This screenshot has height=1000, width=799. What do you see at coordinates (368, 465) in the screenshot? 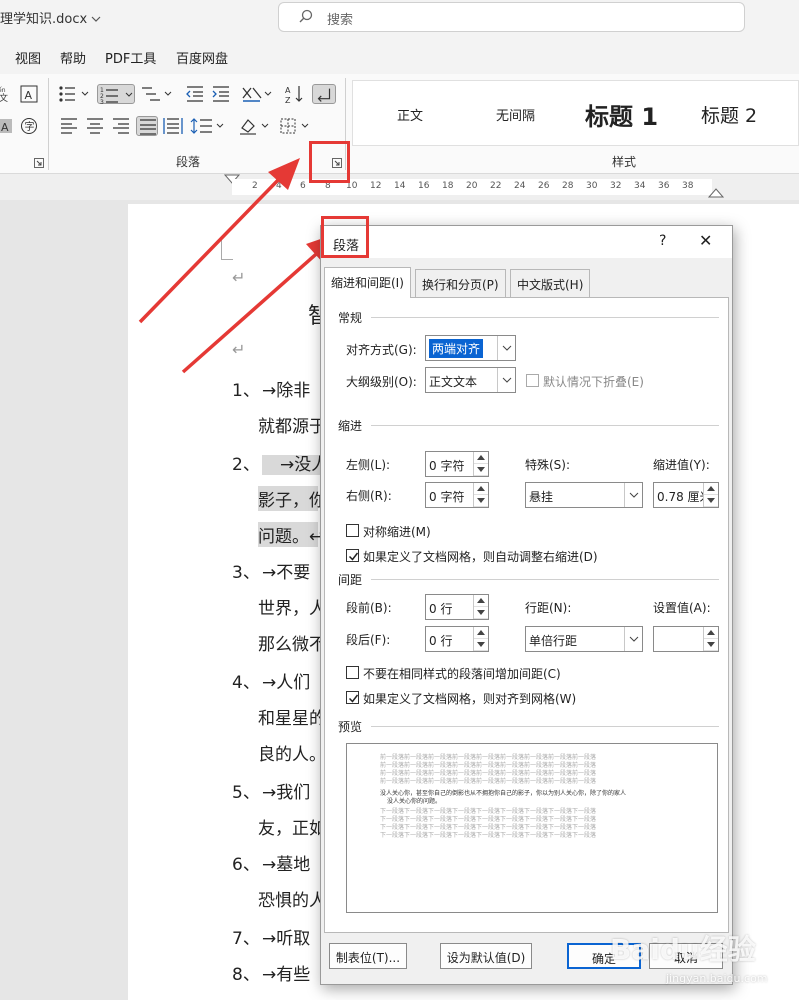
I see `indent-left-label: 左侧(L):` at bounding box center [368, 465].